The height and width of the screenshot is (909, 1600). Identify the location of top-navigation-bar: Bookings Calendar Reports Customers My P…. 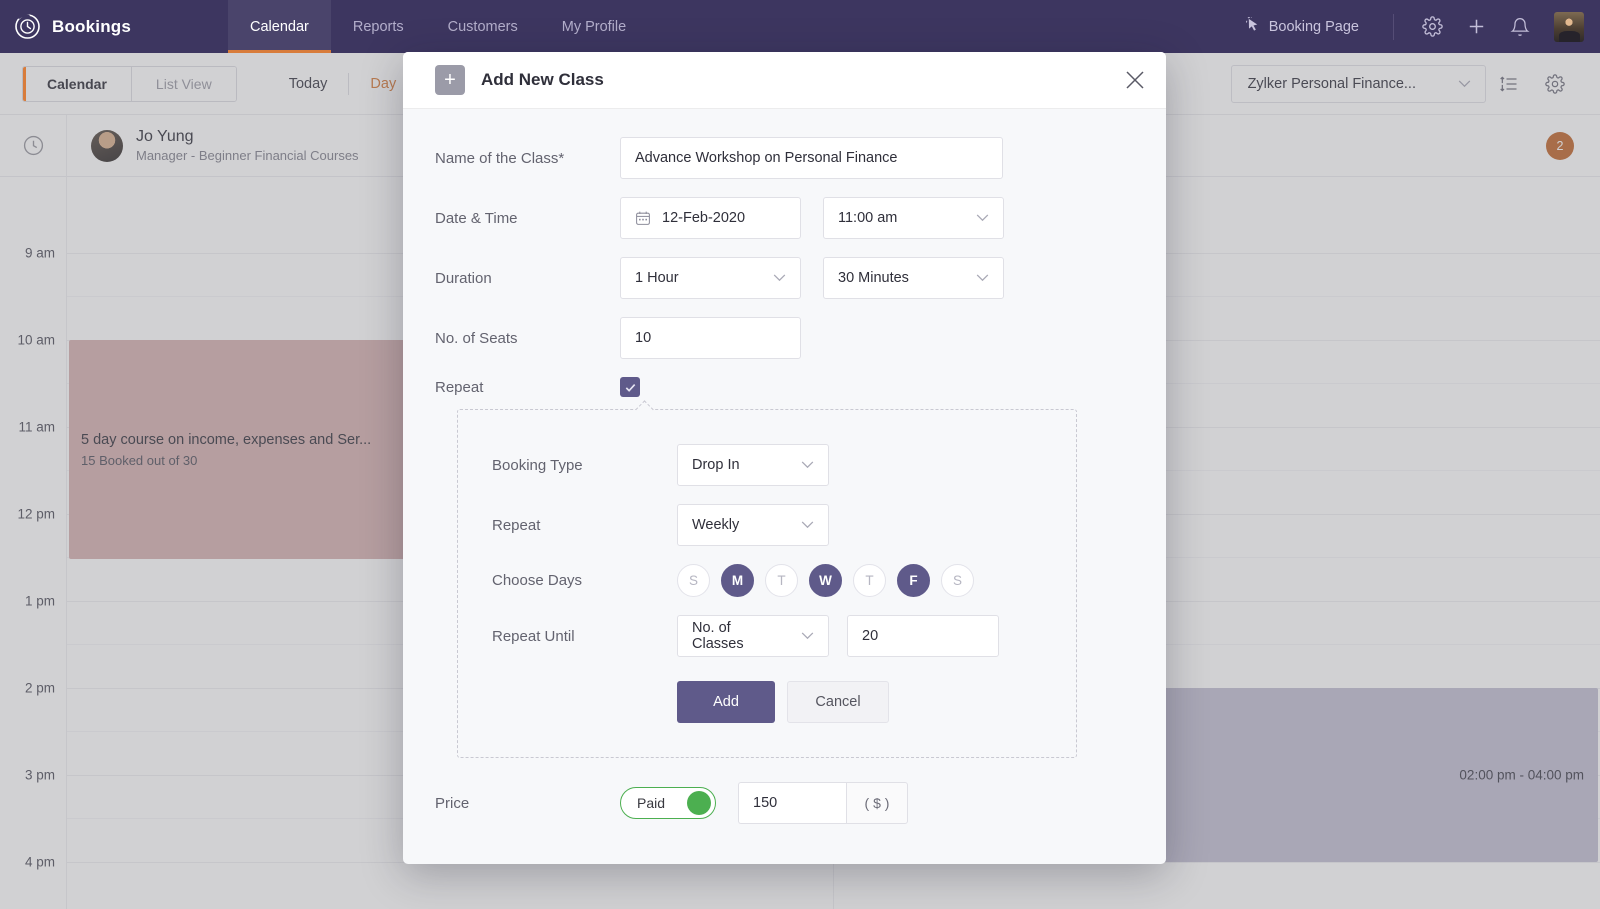
(800, 26).